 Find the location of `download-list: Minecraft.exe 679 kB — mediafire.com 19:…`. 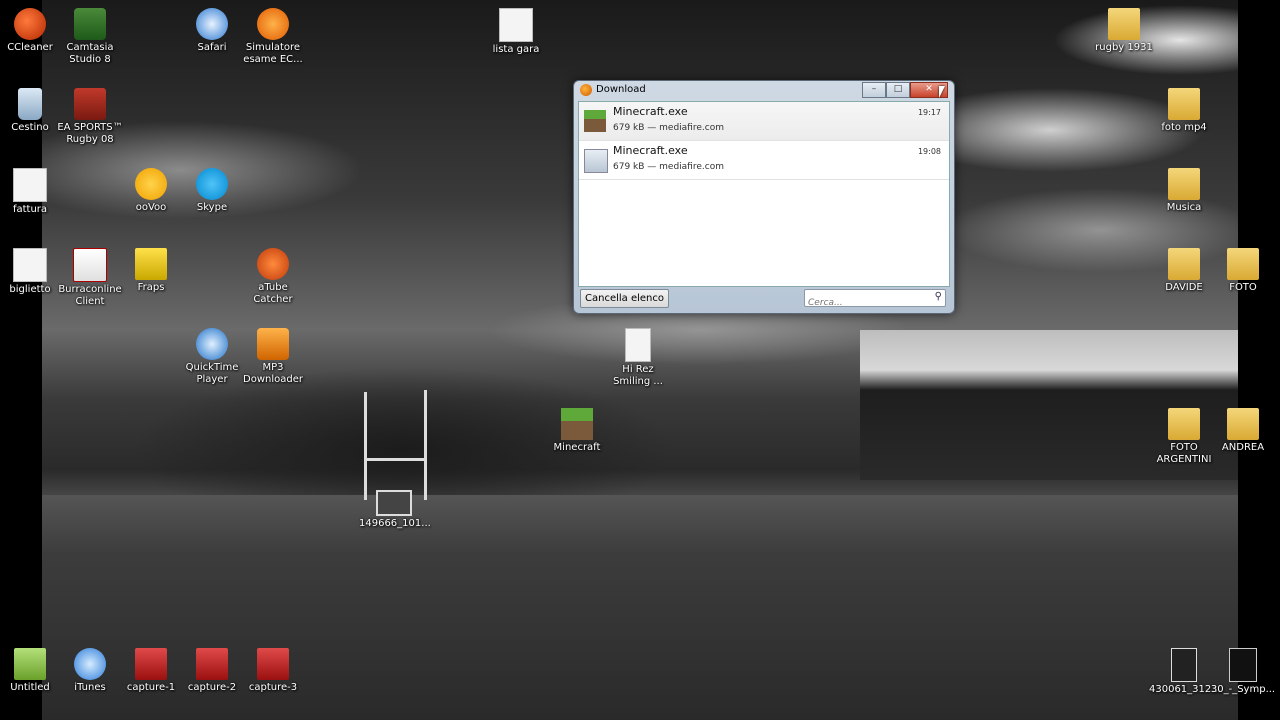

download-list: Minecraft.exe 679 kB — mediafire.com 19:… is located at coordinates (764, 194).